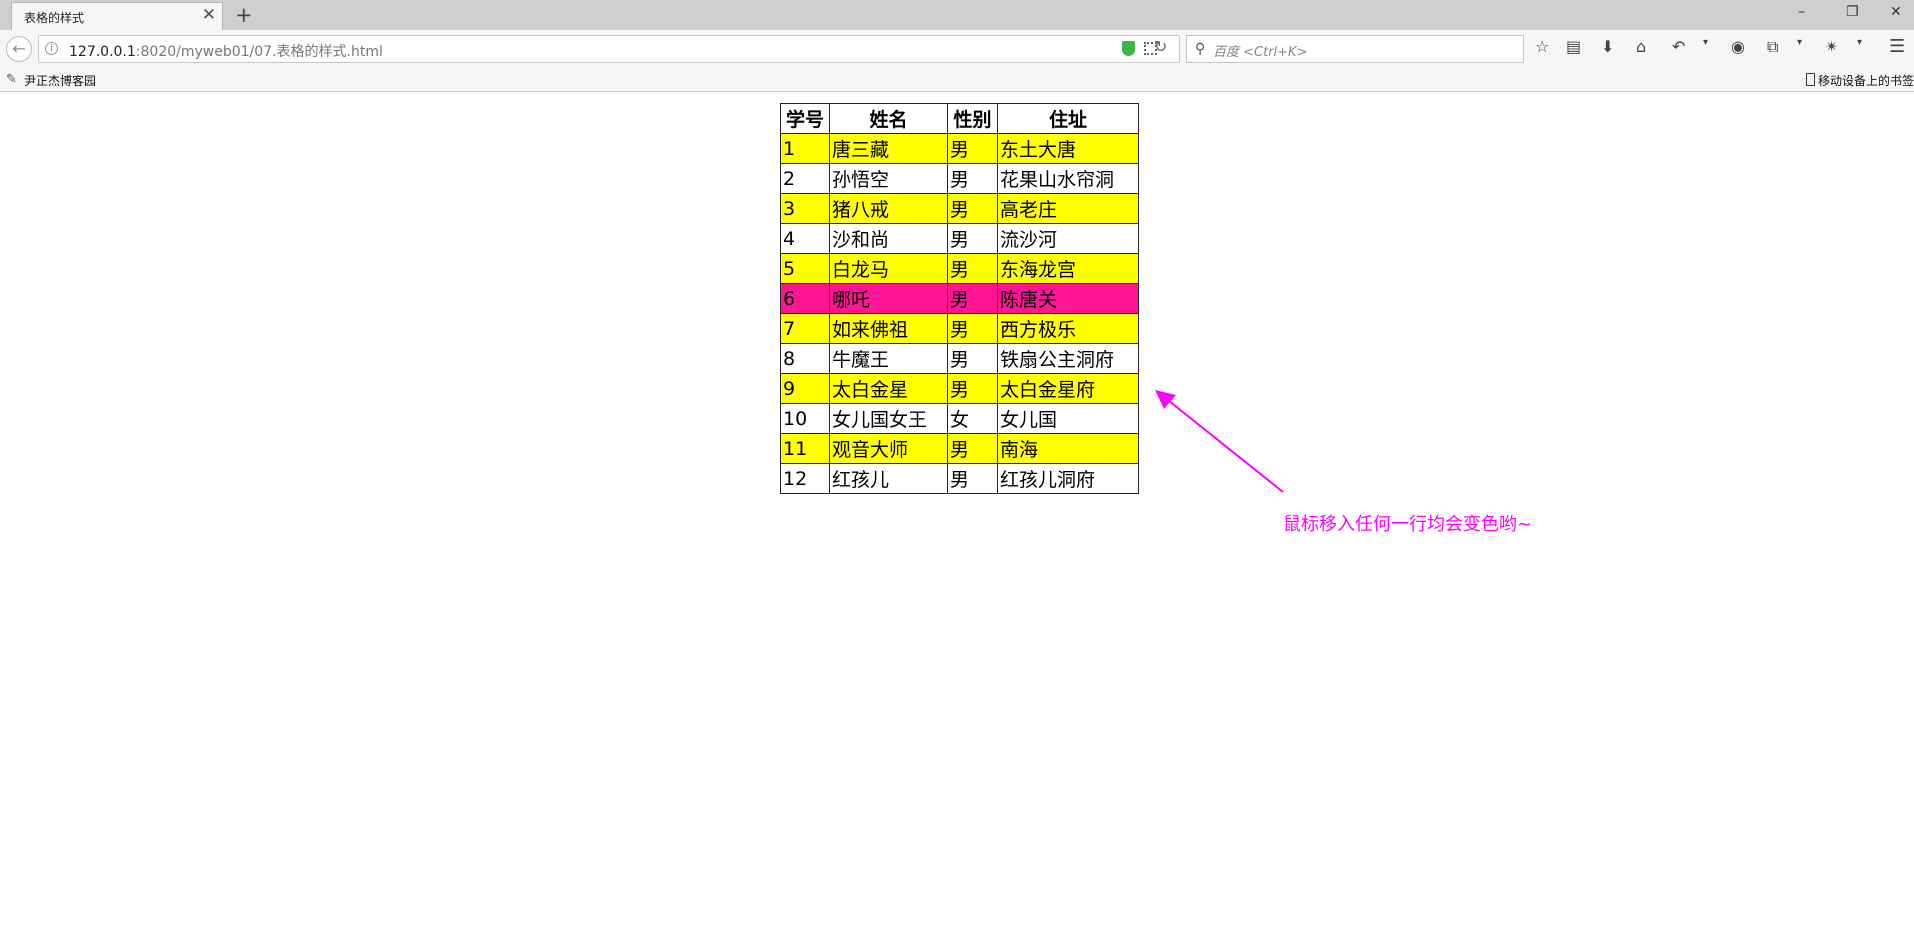 This screenshot has height=925, width=1914. What do you see at coordinates (1607, 46) in the screenshot?
I see `download-icon: ⬇` at bounding box center [1607, 46].